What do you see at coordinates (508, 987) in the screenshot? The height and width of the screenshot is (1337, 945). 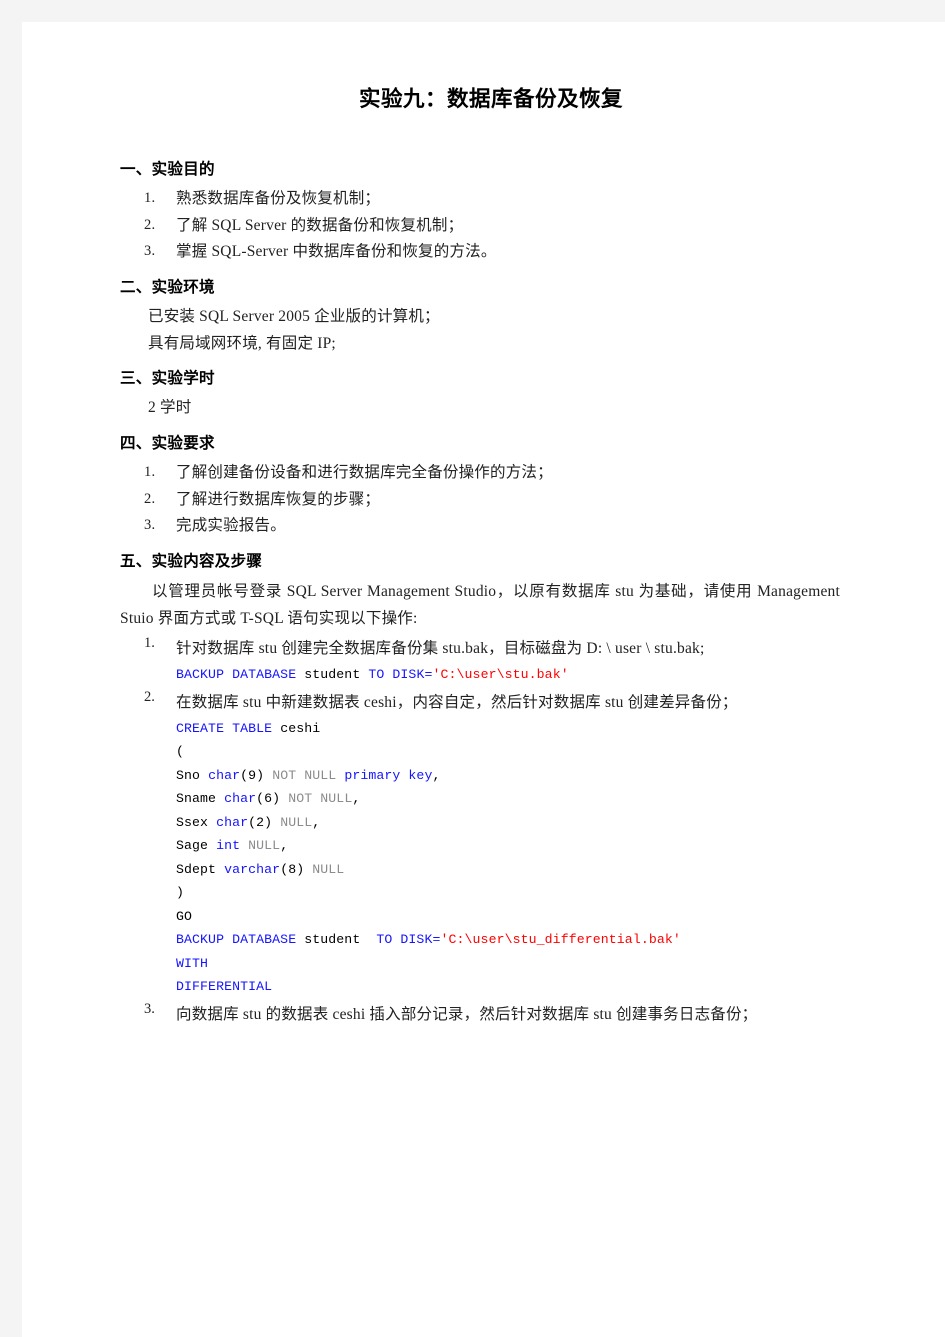 I see `sql-code-line: DIFFERENTIAL` at bounding box center [508, 987].